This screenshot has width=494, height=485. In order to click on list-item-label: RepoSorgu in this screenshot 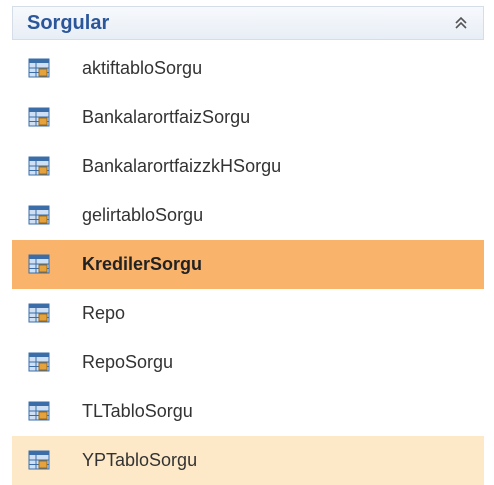, I will do `click(128, 362)`.